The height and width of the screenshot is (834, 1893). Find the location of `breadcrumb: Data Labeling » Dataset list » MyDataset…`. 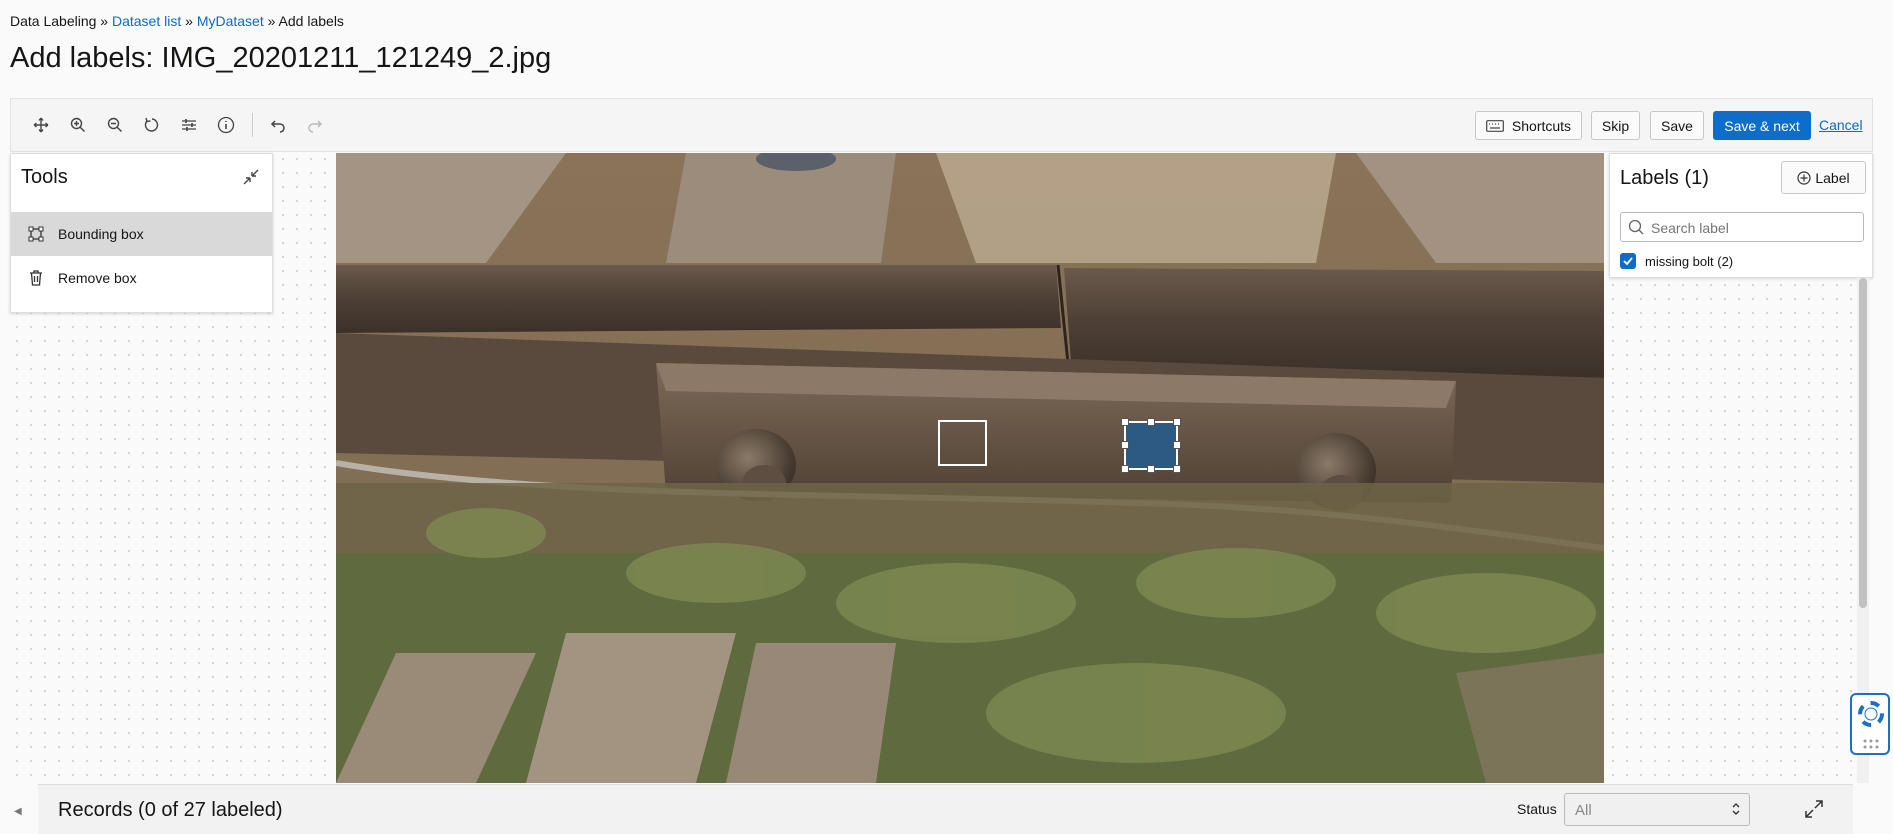

breadcrumb: Data Labeling » Dataset list » MyDataset… is located at coordinates (177, 21).